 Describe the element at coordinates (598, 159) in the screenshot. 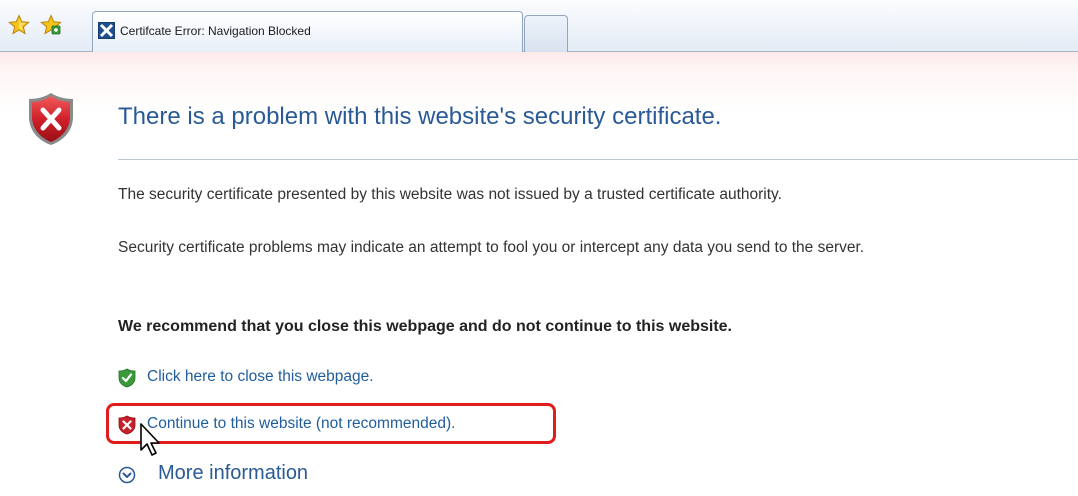

I see `divider` at that location.